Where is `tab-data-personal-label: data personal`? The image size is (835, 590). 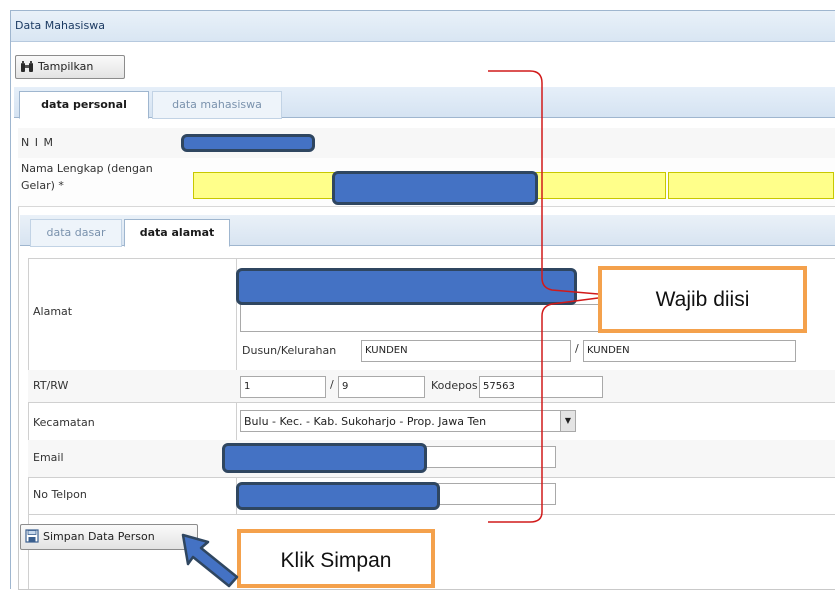
tab-data-personal-label: data personal is located at coordinates (84, 104).